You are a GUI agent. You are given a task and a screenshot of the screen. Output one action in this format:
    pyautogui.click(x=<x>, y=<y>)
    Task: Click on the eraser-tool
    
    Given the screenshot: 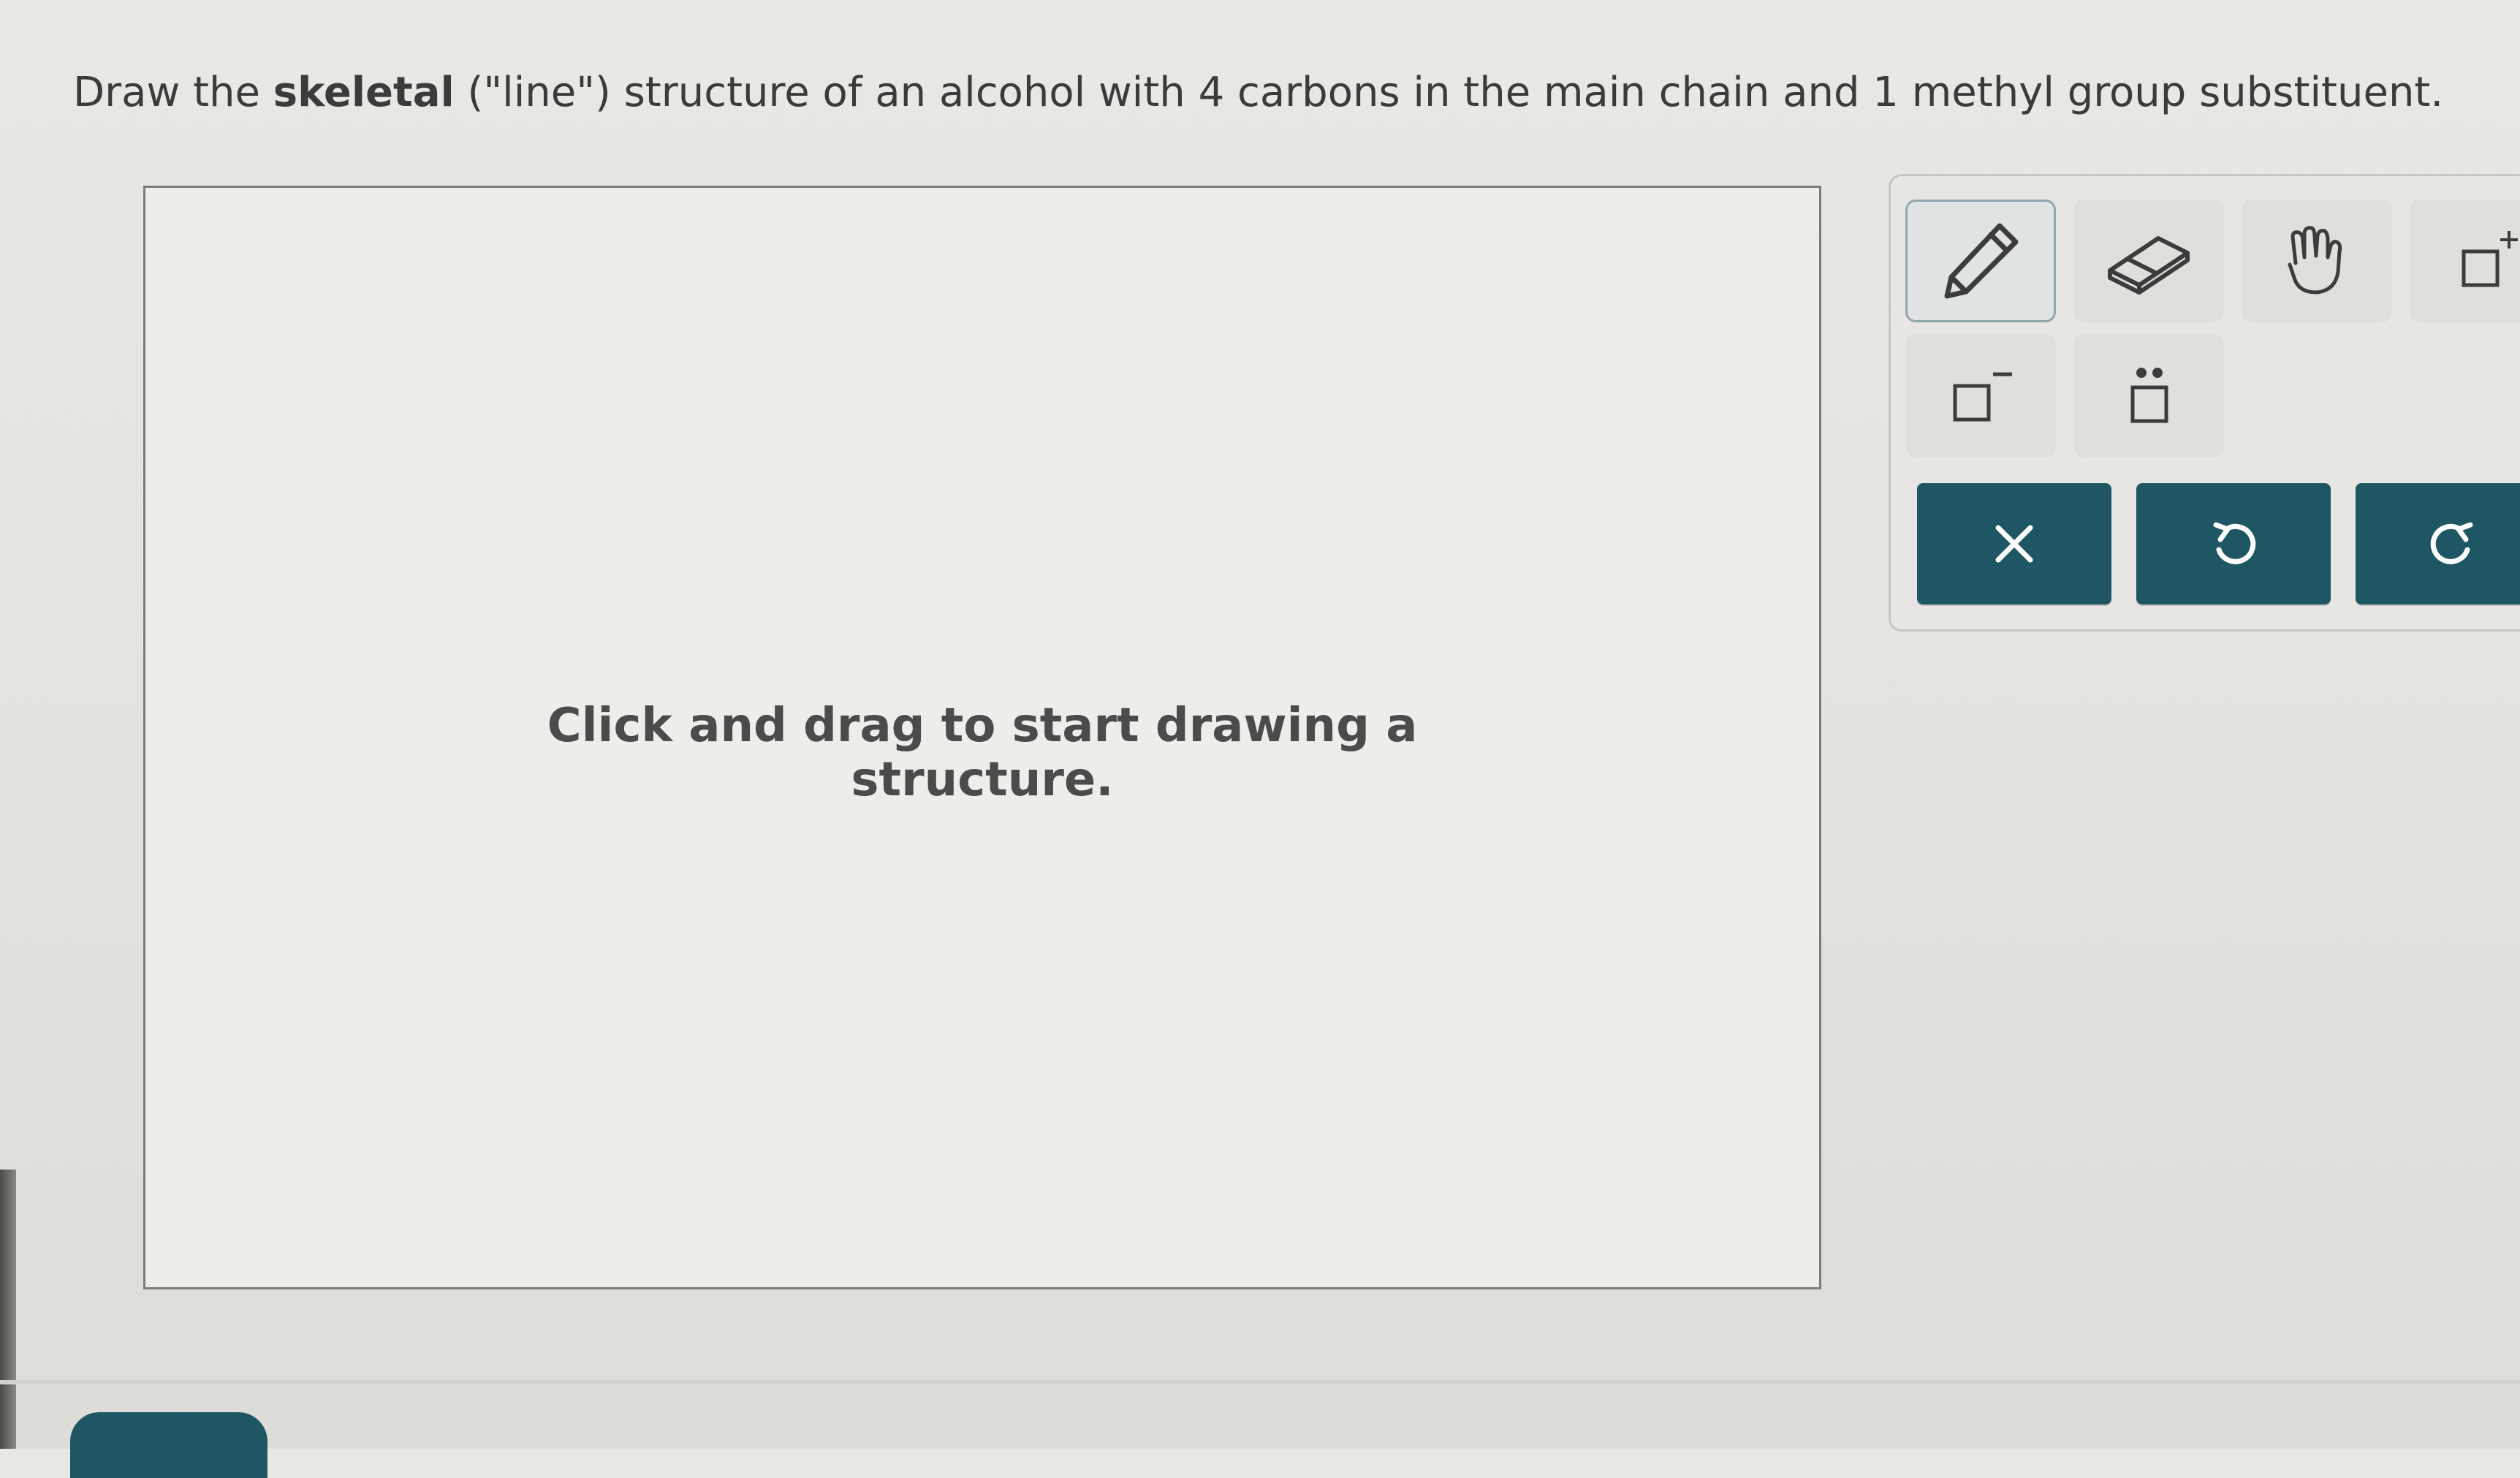 What is the action you would take?
    pyautogui.click(x=2148, y=261)
    